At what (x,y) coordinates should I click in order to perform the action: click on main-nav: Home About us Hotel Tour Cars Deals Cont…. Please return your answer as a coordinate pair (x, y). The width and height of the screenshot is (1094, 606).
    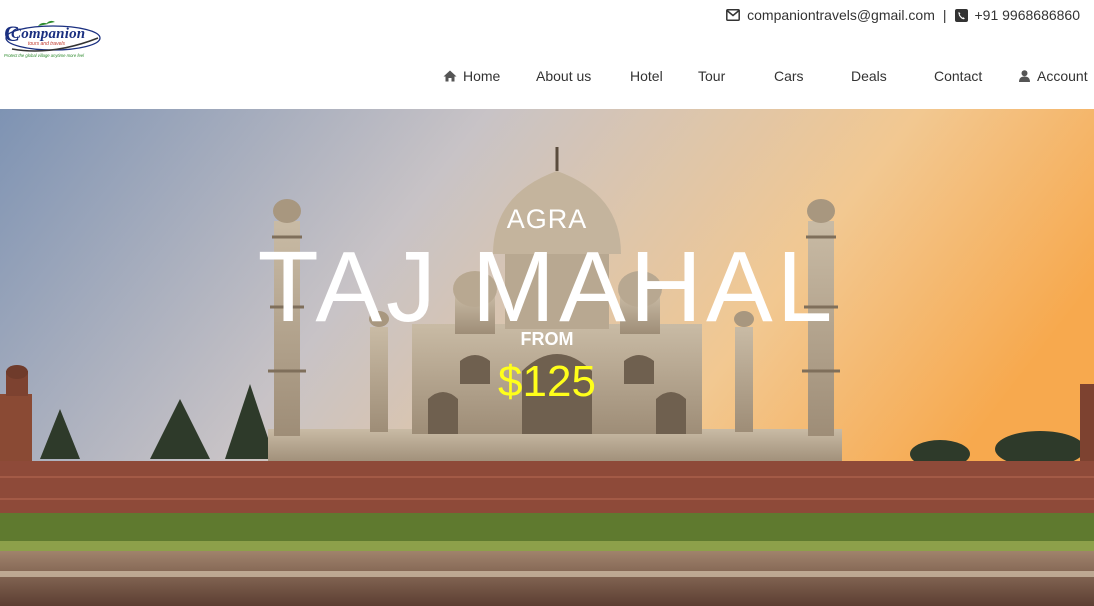
    Looking at the image, I should click on (547, 76).